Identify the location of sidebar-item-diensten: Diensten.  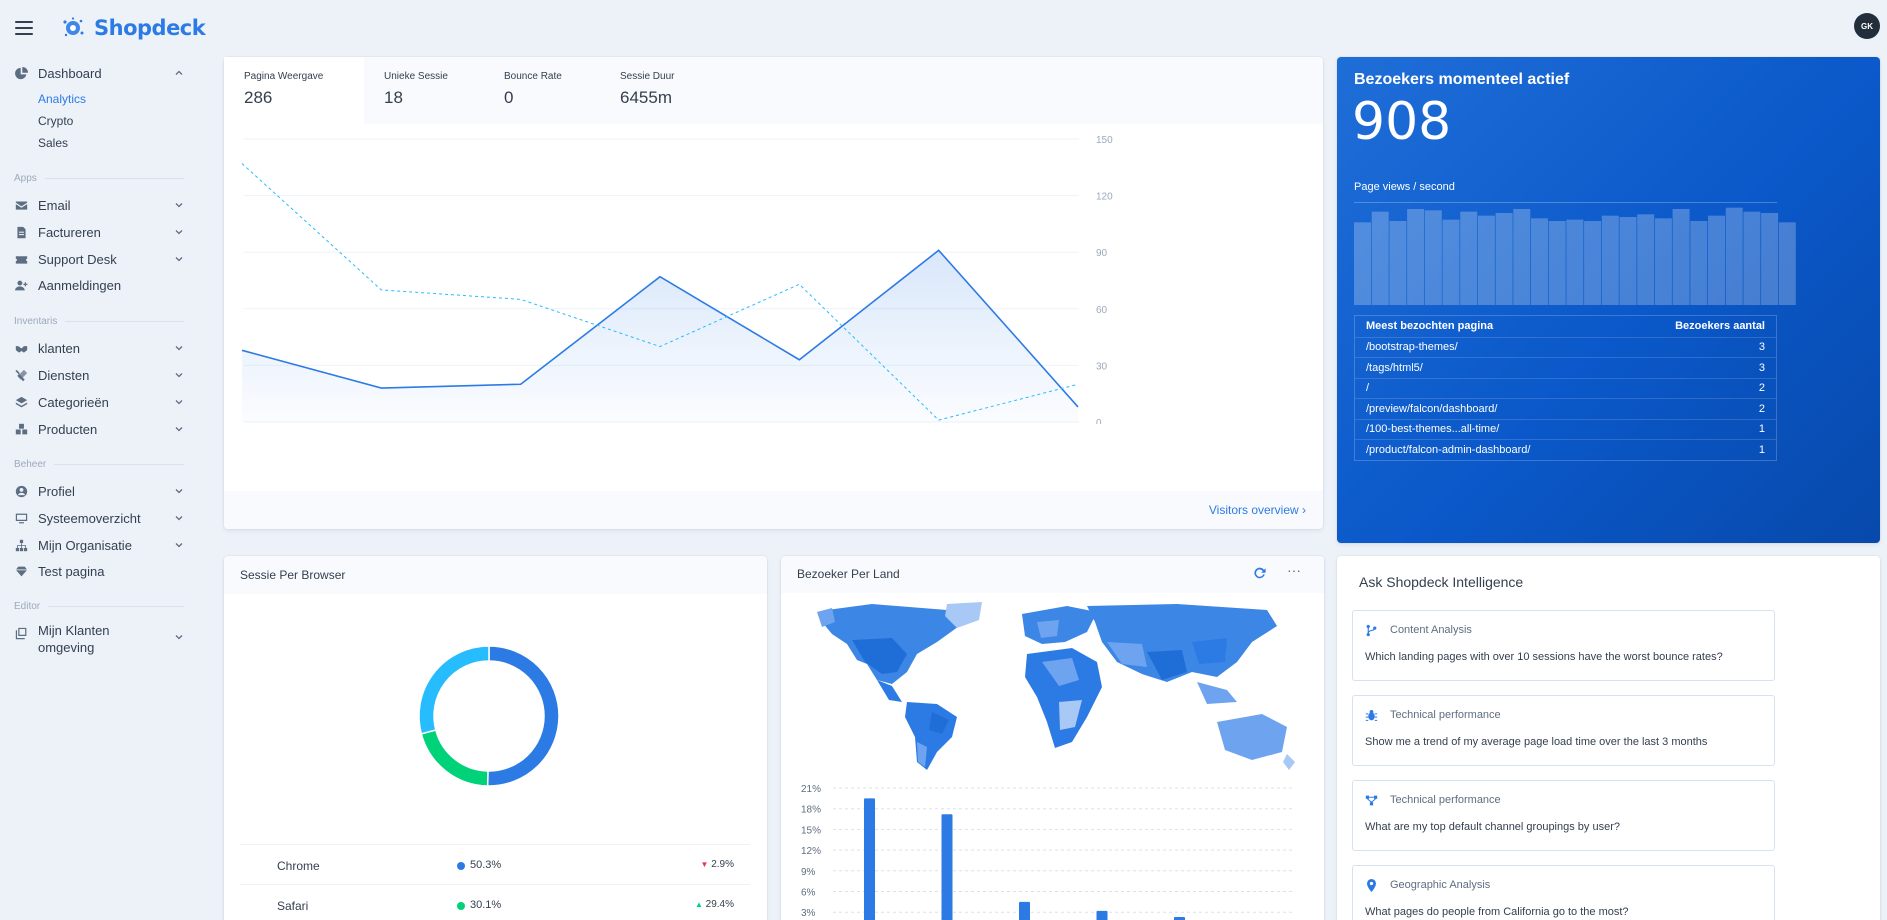
(99, 375).